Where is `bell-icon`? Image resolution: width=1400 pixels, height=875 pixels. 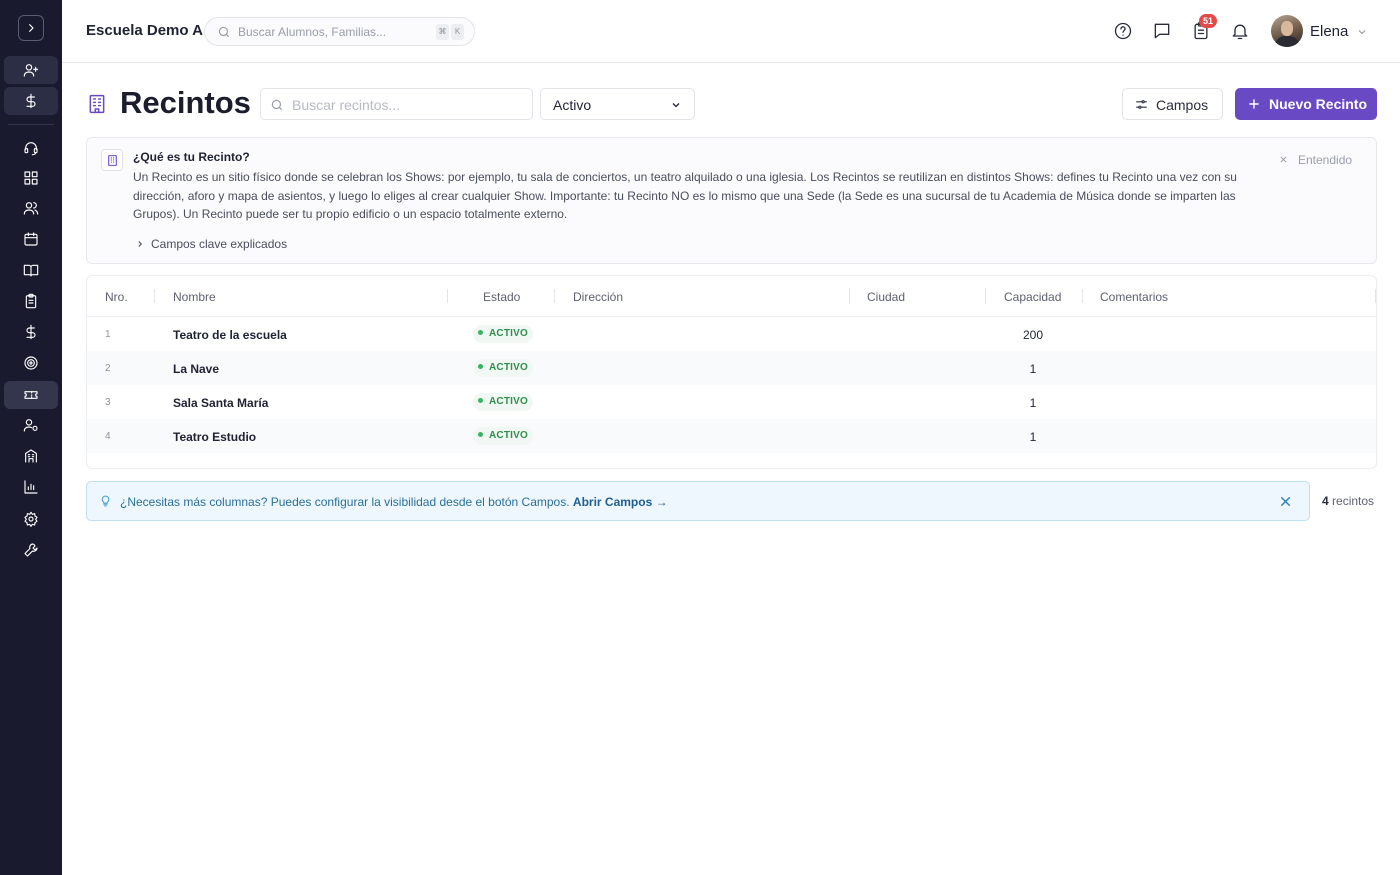
bell-icon is located at coordinates (1240, 32).